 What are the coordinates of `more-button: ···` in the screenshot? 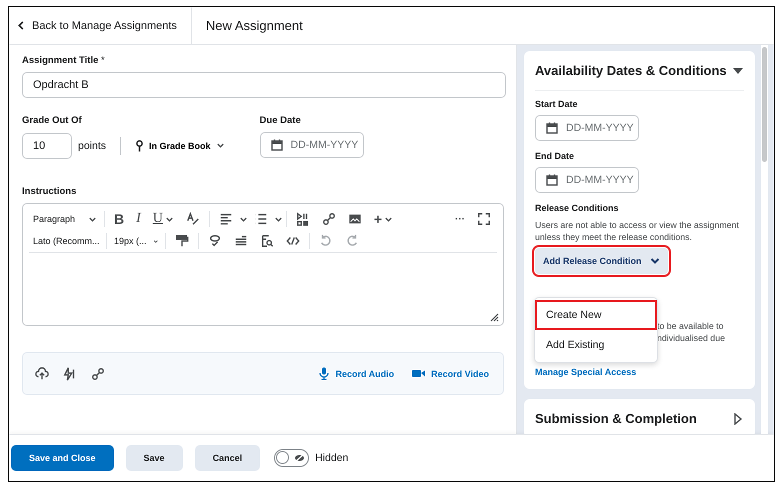 It's located at (460, 219).